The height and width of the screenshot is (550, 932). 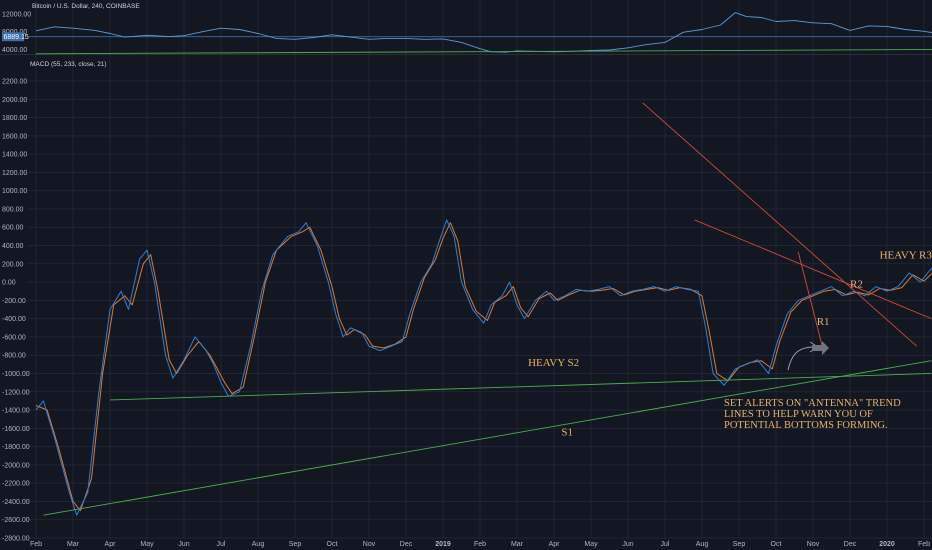 What do you see at coordinates (856, 285) in the screenshot?
I see `trend-line-label: R2` at bounding box center [856, 285].